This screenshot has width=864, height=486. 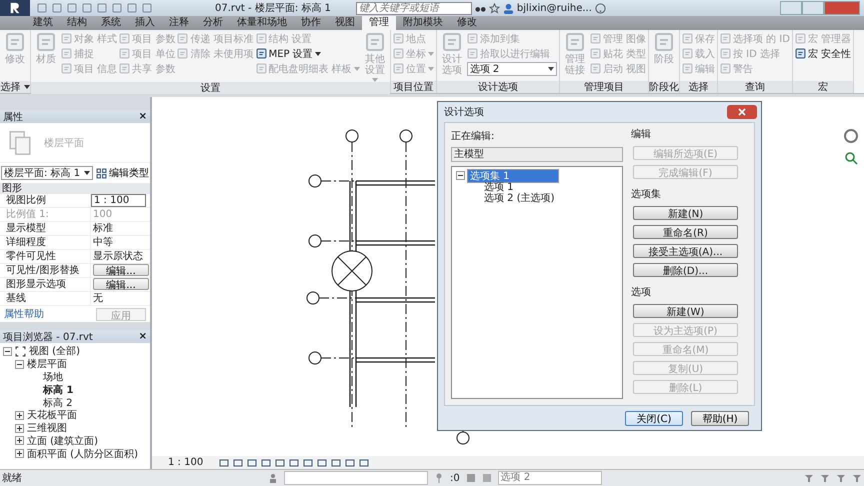 I want to click on help-icon, so click(x=600, y=8).